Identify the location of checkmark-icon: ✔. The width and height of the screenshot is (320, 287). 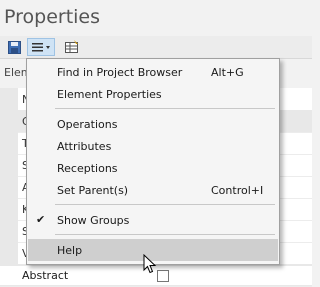
(41, 219).